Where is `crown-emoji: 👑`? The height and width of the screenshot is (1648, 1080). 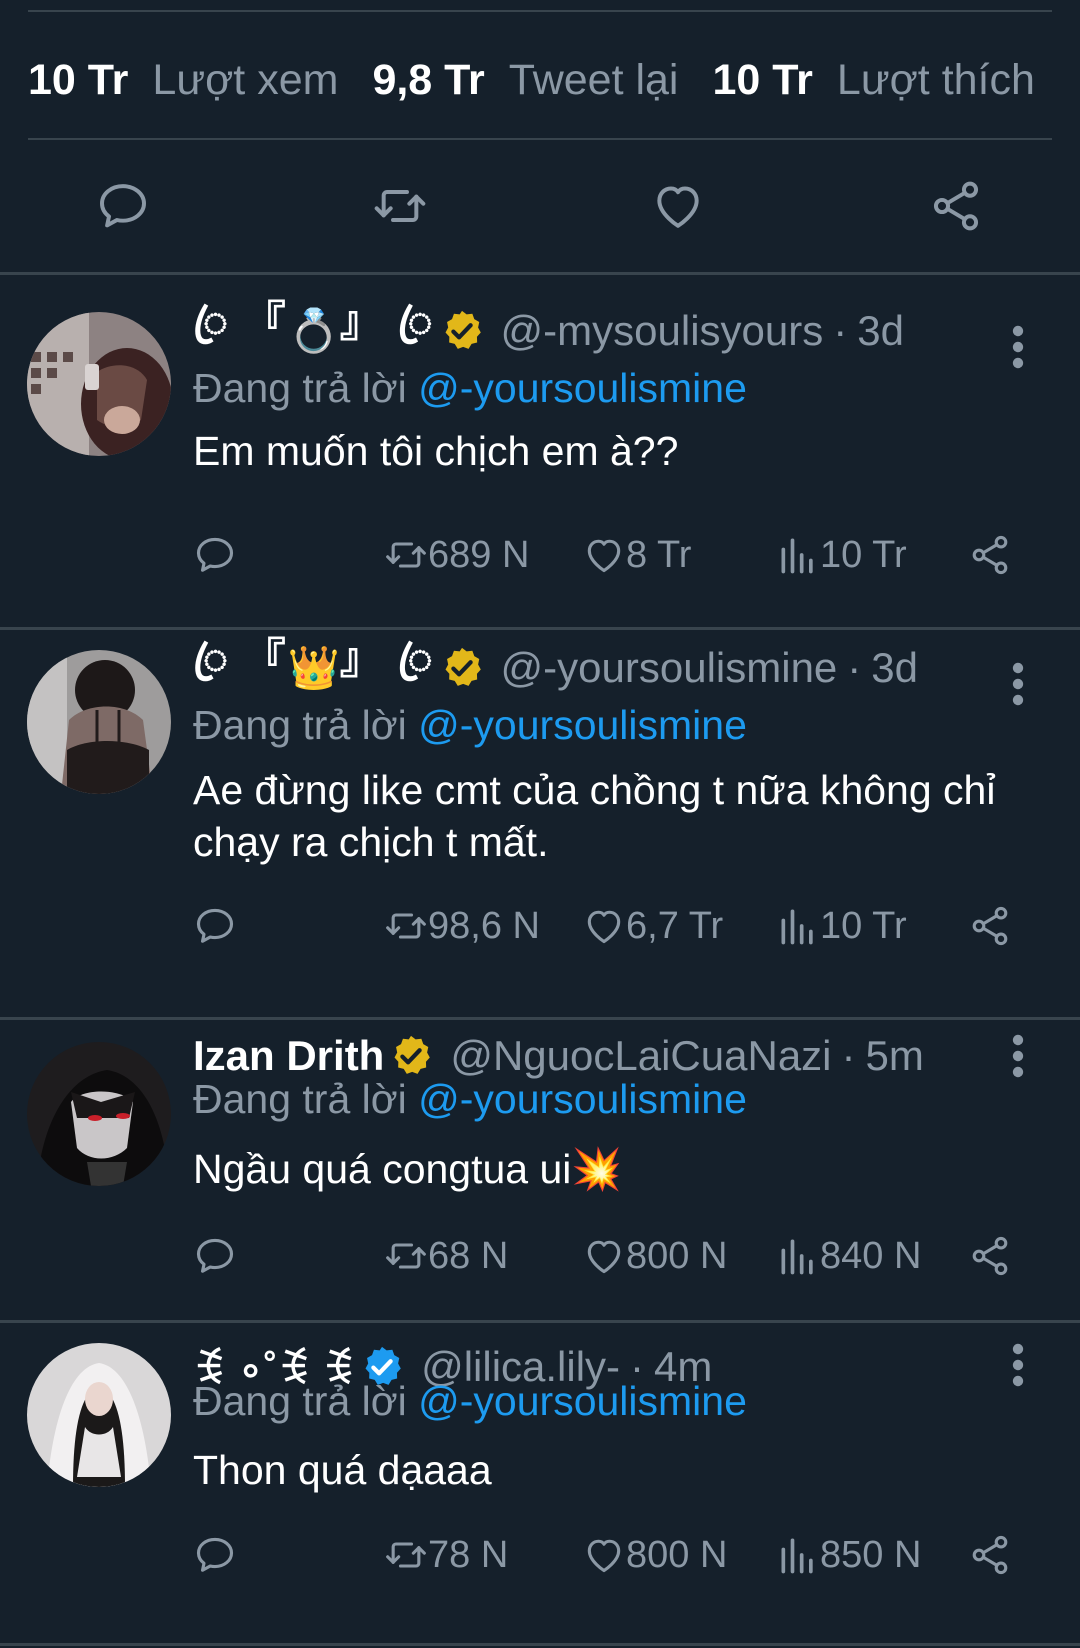 crown-emoji: 👑 is located at coordinates (313, 667).